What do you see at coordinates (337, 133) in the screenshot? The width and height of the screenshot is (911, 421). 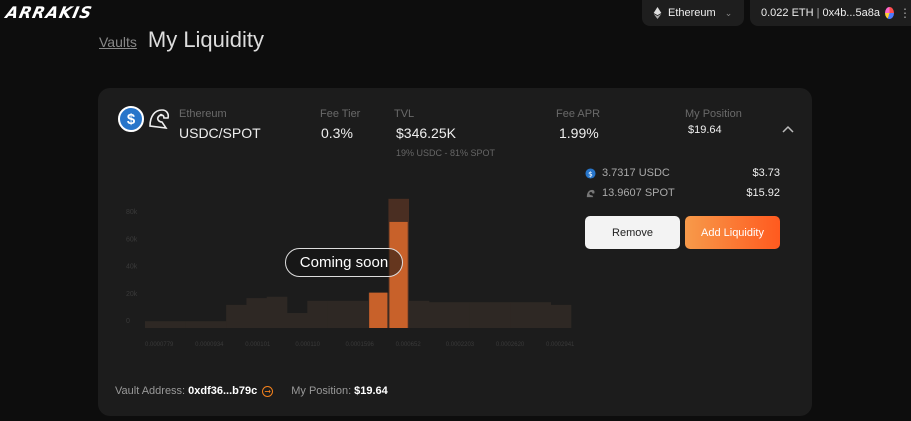 I see `fee-tier-value: 0.3%` at bounding box center [337, 133].